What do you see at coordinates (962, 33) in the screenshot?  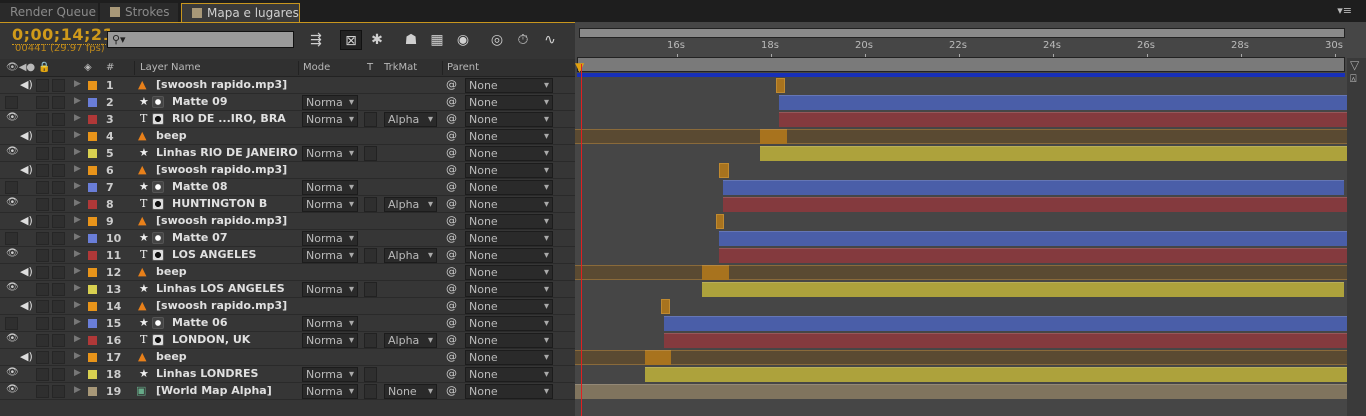 I see `time-navigator` at bounding box center [962, 33].